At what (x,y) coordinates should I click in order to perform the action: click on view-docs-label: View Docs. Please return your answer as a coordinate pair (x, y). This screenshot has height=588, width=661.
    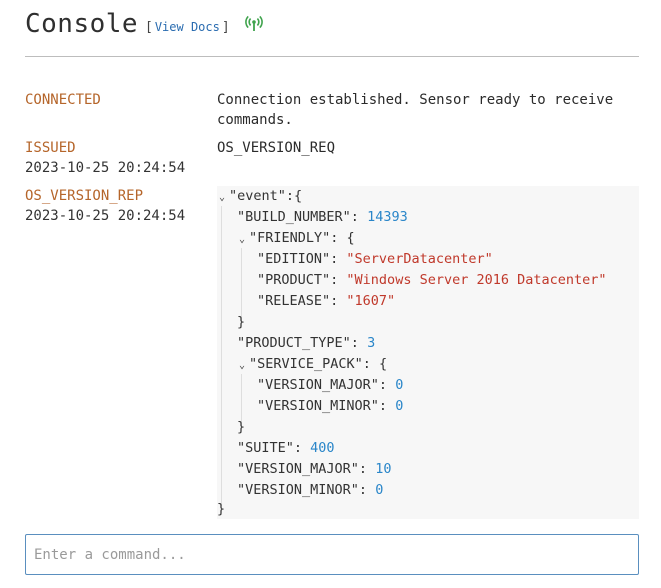
    Looking at the image, I should click on (187, 27).